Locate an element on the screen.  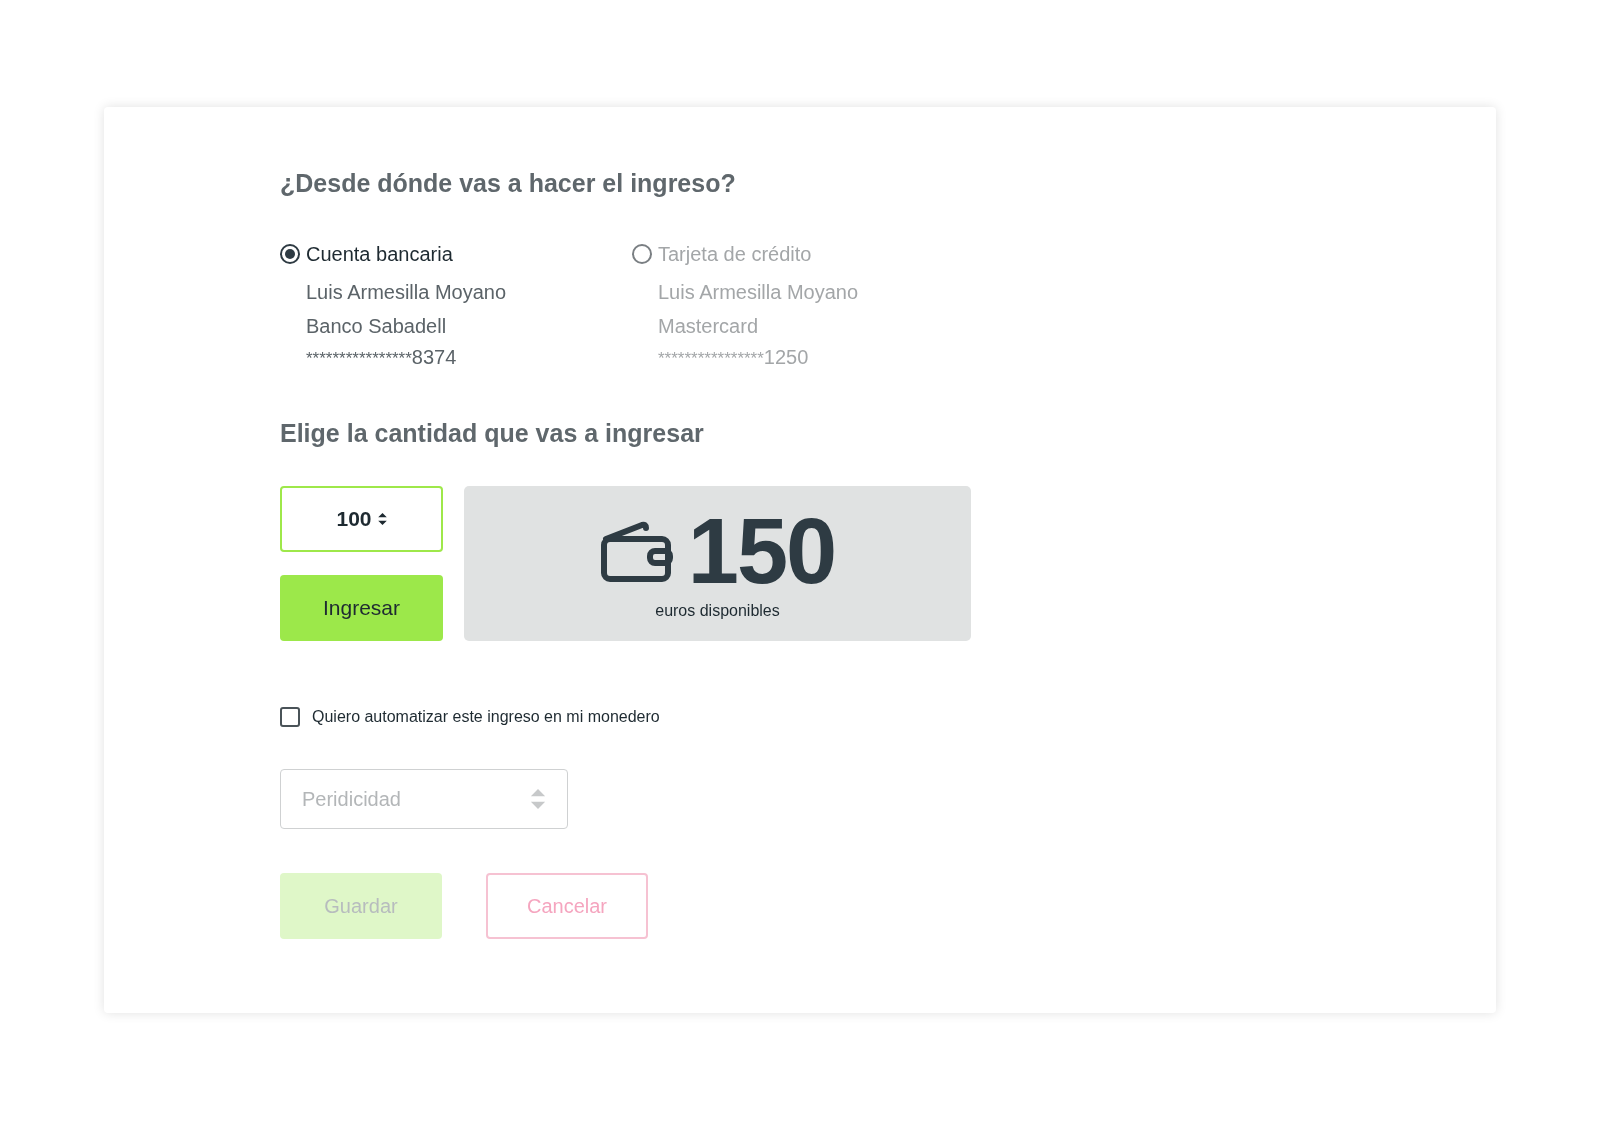
option-label: Tarjeta de crédito is located at coordinates (735, 253).